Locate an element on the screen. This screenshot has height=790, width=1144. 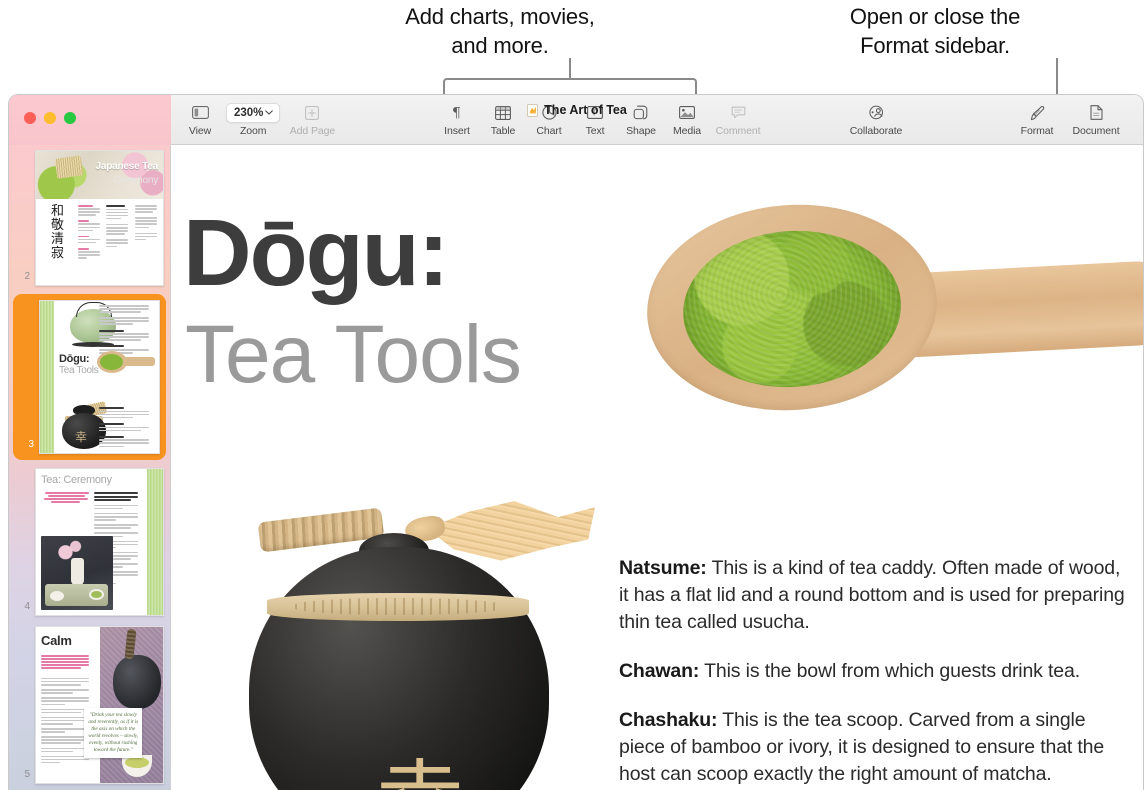
jar-kanji: 幸 is located at coordinates (420, 774).